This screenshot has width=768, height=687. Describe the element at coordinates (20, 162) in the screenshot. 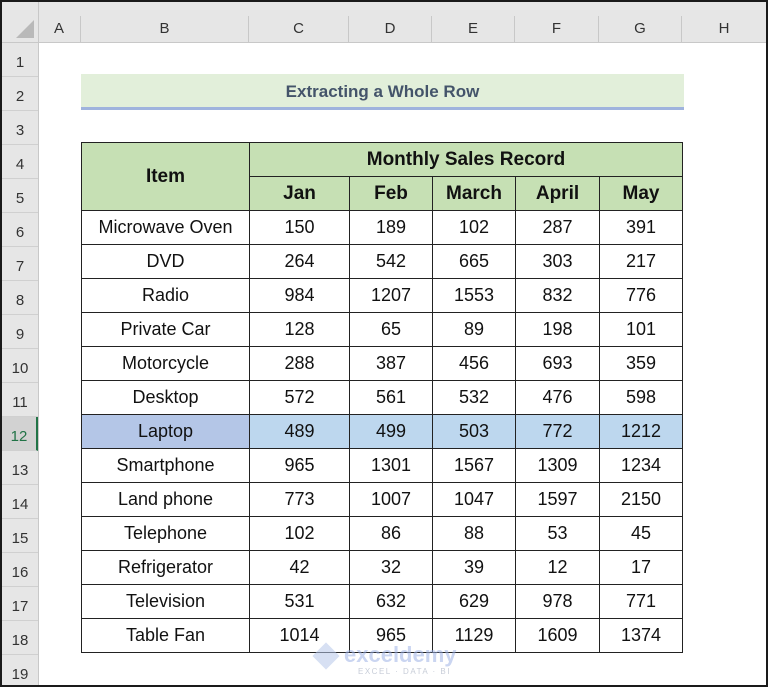

I see `row-header-4: 4` at that location.